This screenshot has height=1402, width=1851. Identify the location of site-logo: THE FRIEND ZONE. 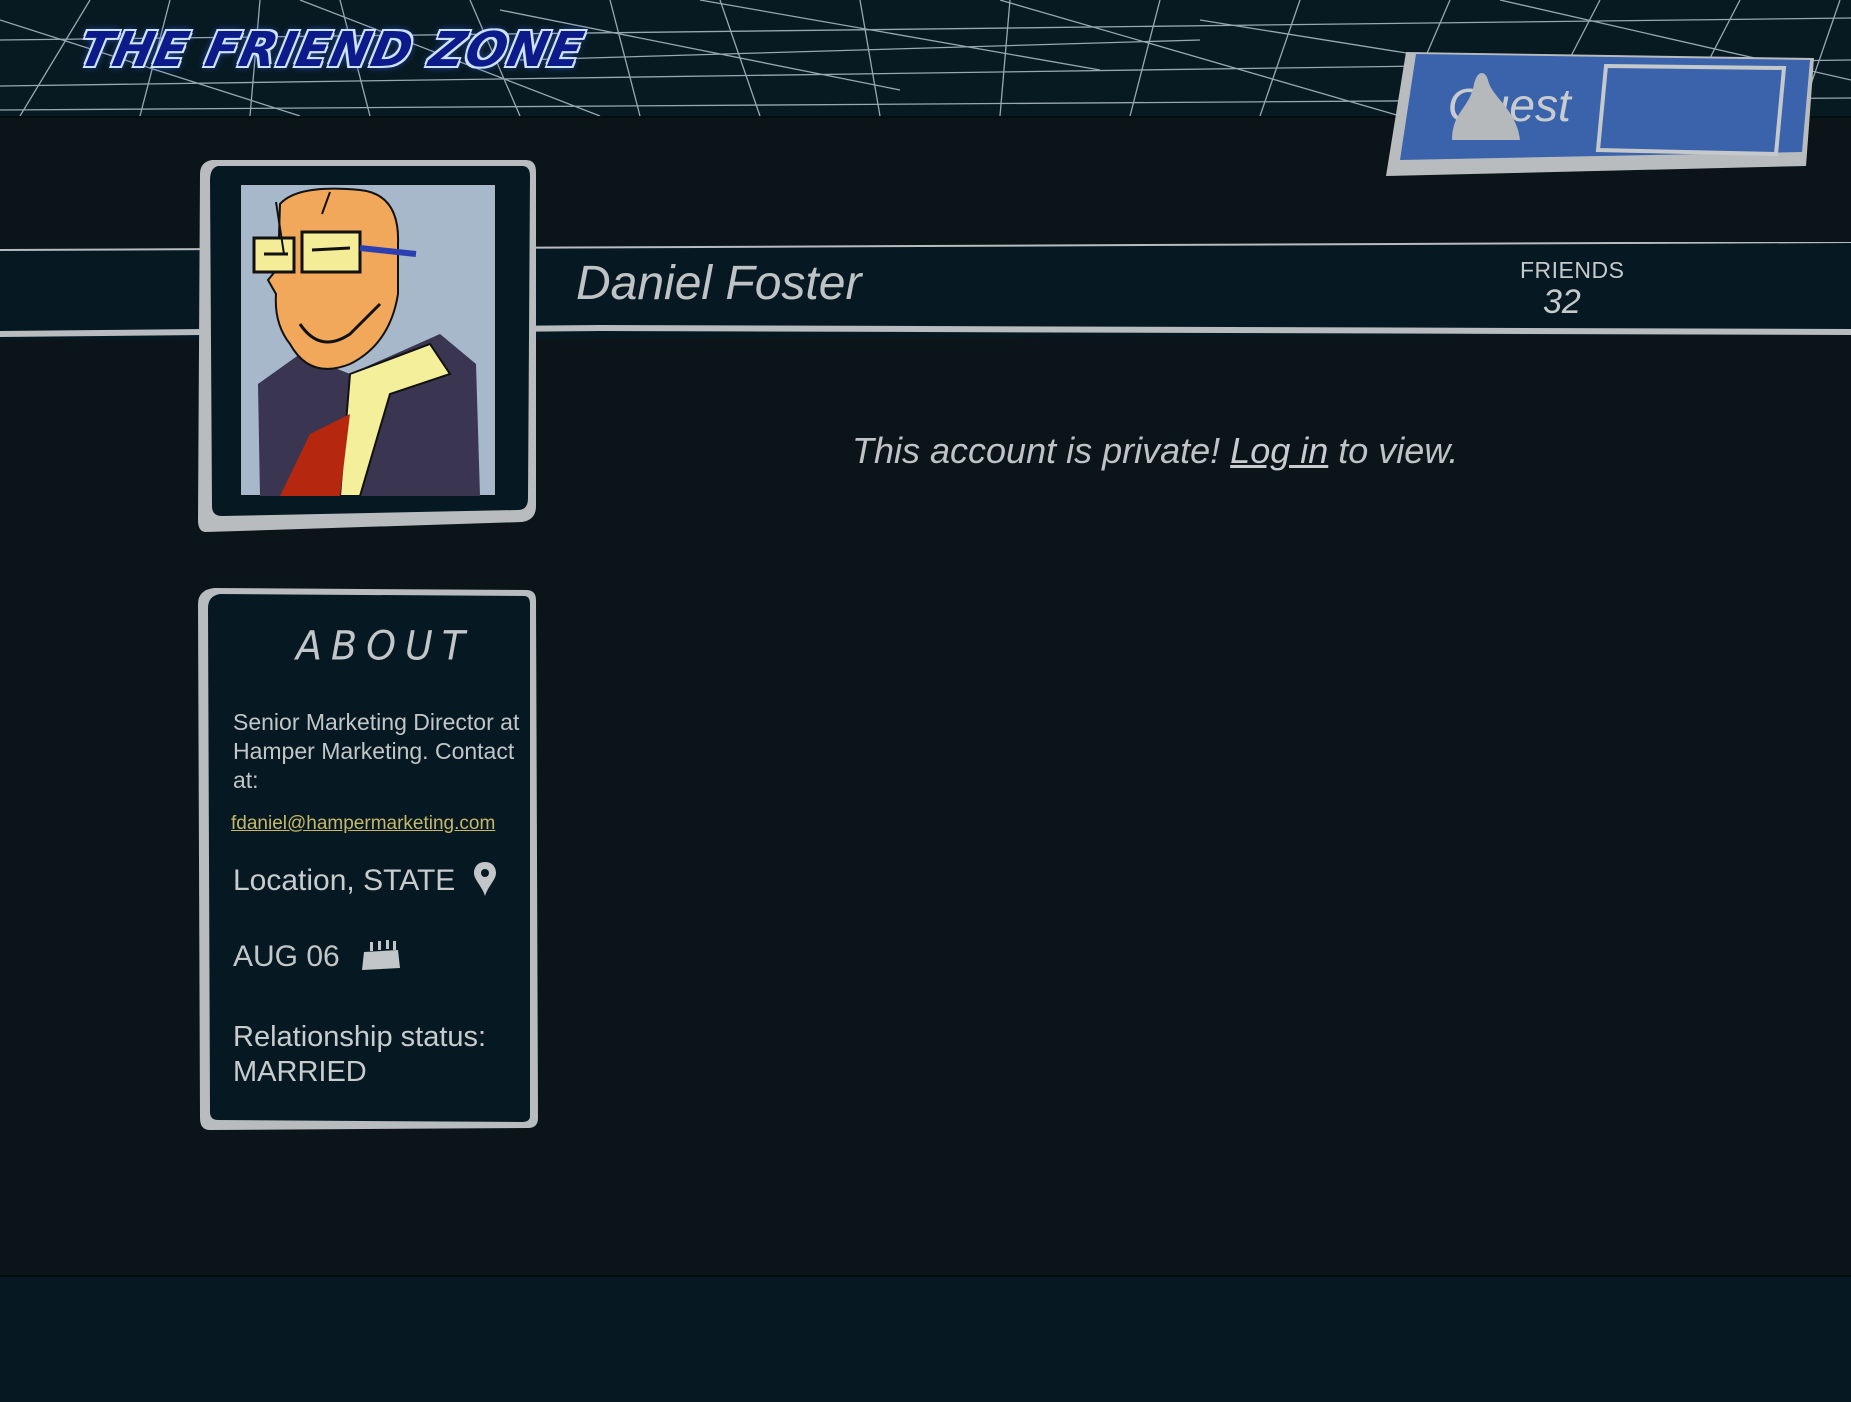
(331, 50).